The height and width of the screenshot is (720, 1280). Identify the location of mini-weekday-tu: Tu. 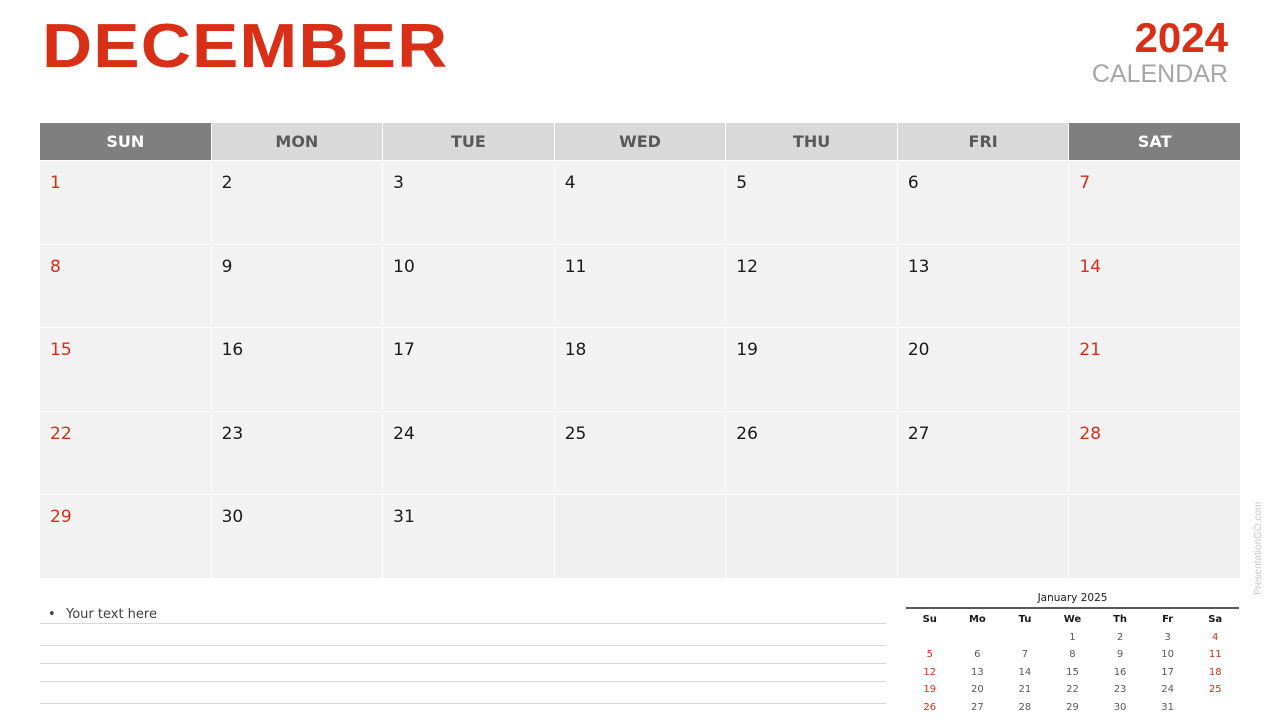
(1025, 619).